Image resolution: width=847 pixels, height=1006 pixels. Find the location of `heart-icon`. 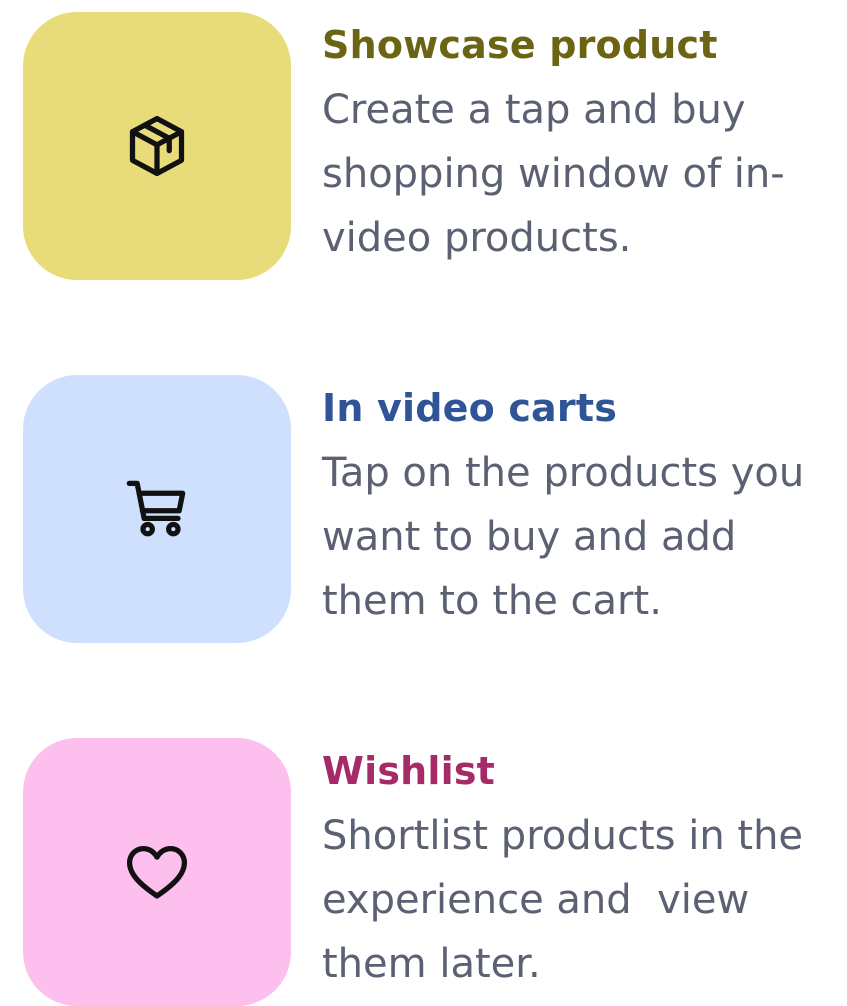

heart-icon is located at coordinates (157, 872).